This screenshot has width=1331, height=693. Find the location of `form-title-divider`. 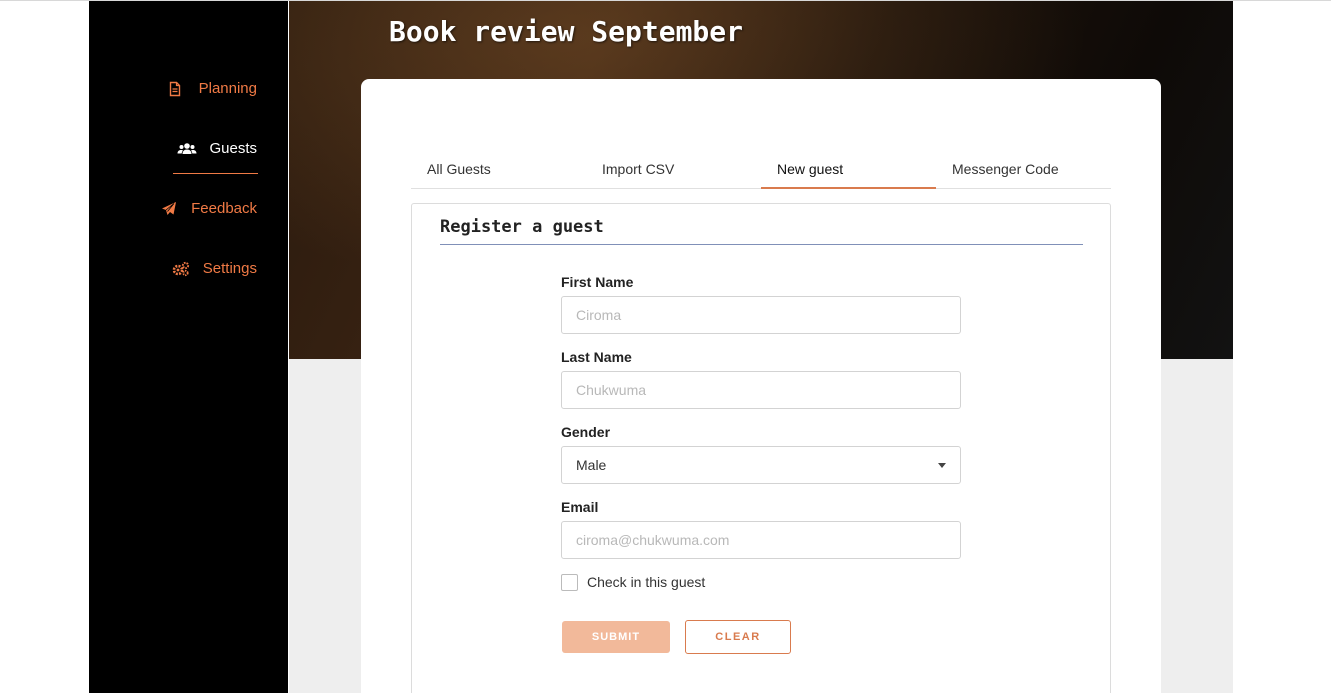

form-title-divider is located at coordinates (761, 244).